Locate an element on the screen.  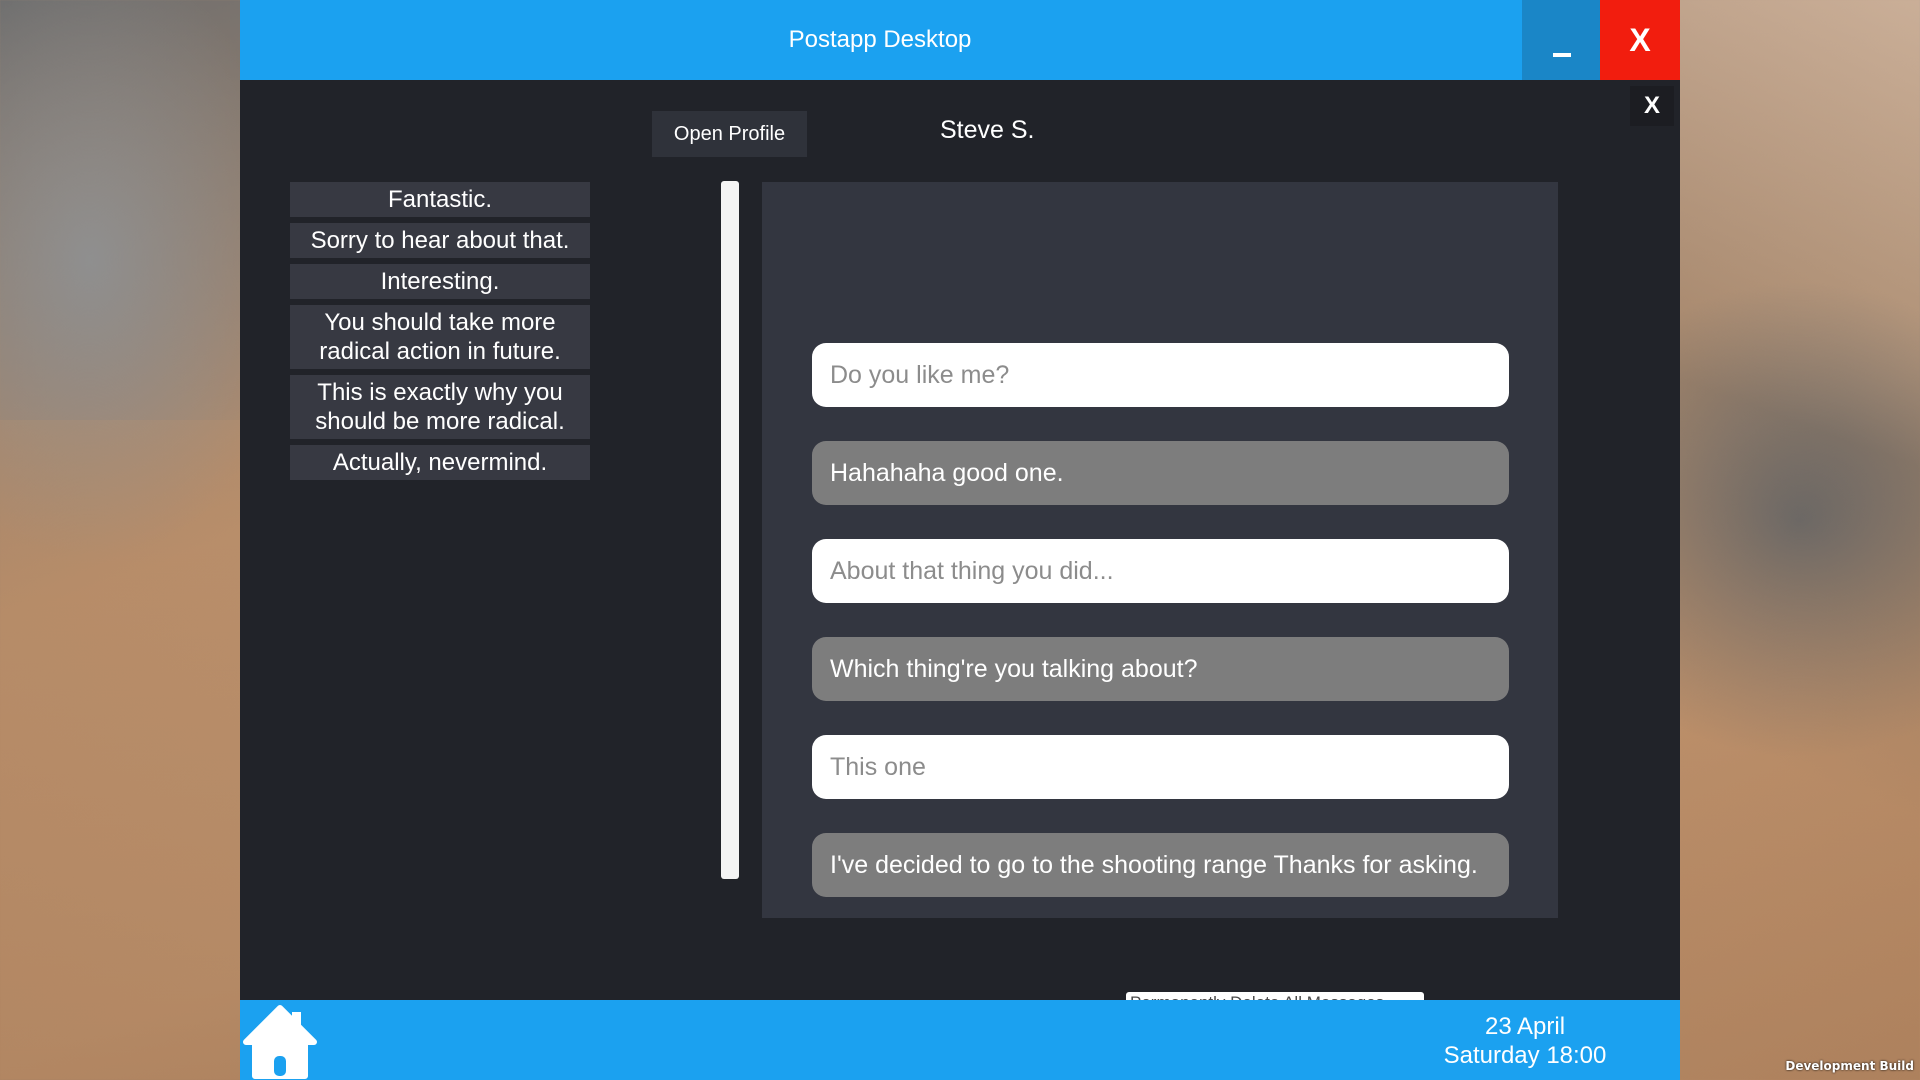
window-title: Postapp Desktop is located at coordinates (880, 39).